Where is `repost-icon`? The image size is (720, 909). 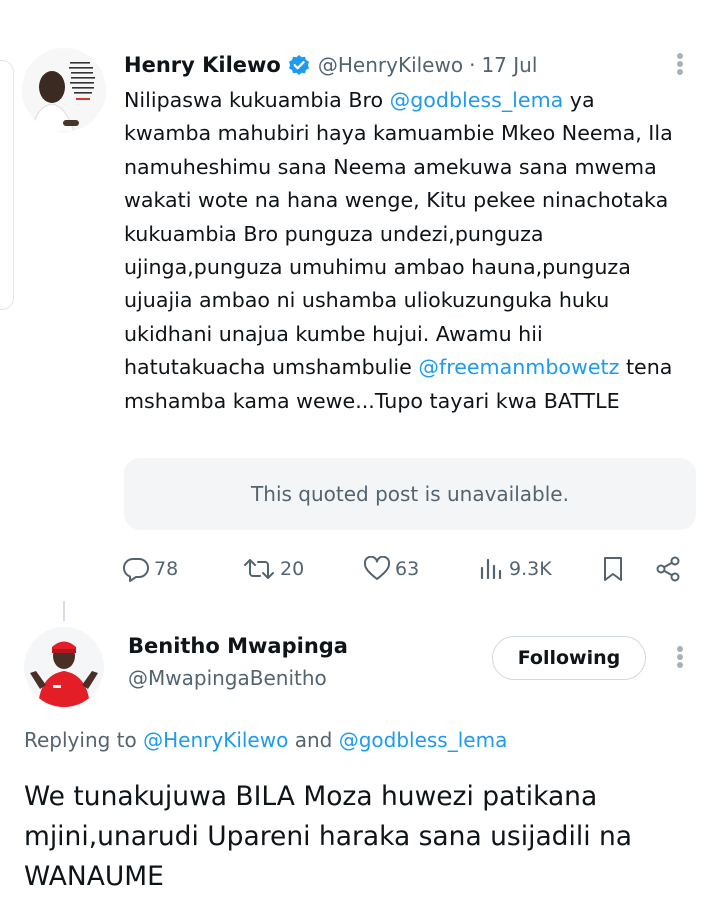 repost-icon is located at coordinates (259, 569).